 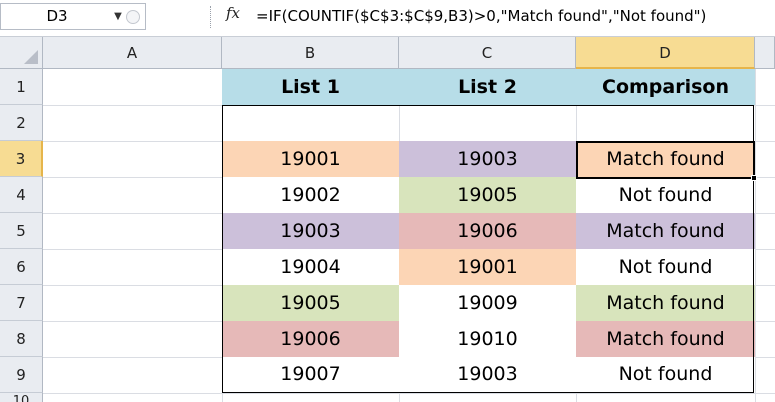 I want to click on column-header-a: A, so click(x=132, y=53).